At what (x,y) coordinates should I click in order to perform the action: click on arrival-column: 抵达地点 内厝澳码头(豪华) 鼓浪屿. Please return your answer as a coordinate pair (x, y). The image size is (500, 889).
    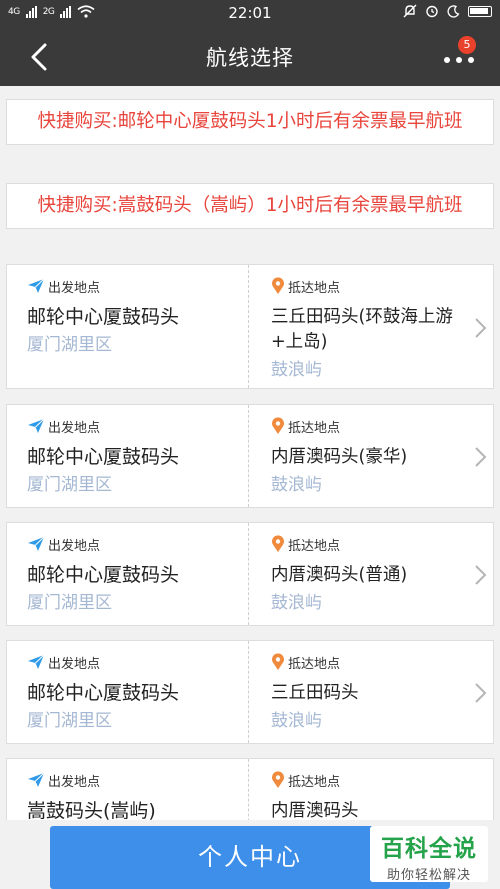
    Looking at the image, I should click on (373, 450).